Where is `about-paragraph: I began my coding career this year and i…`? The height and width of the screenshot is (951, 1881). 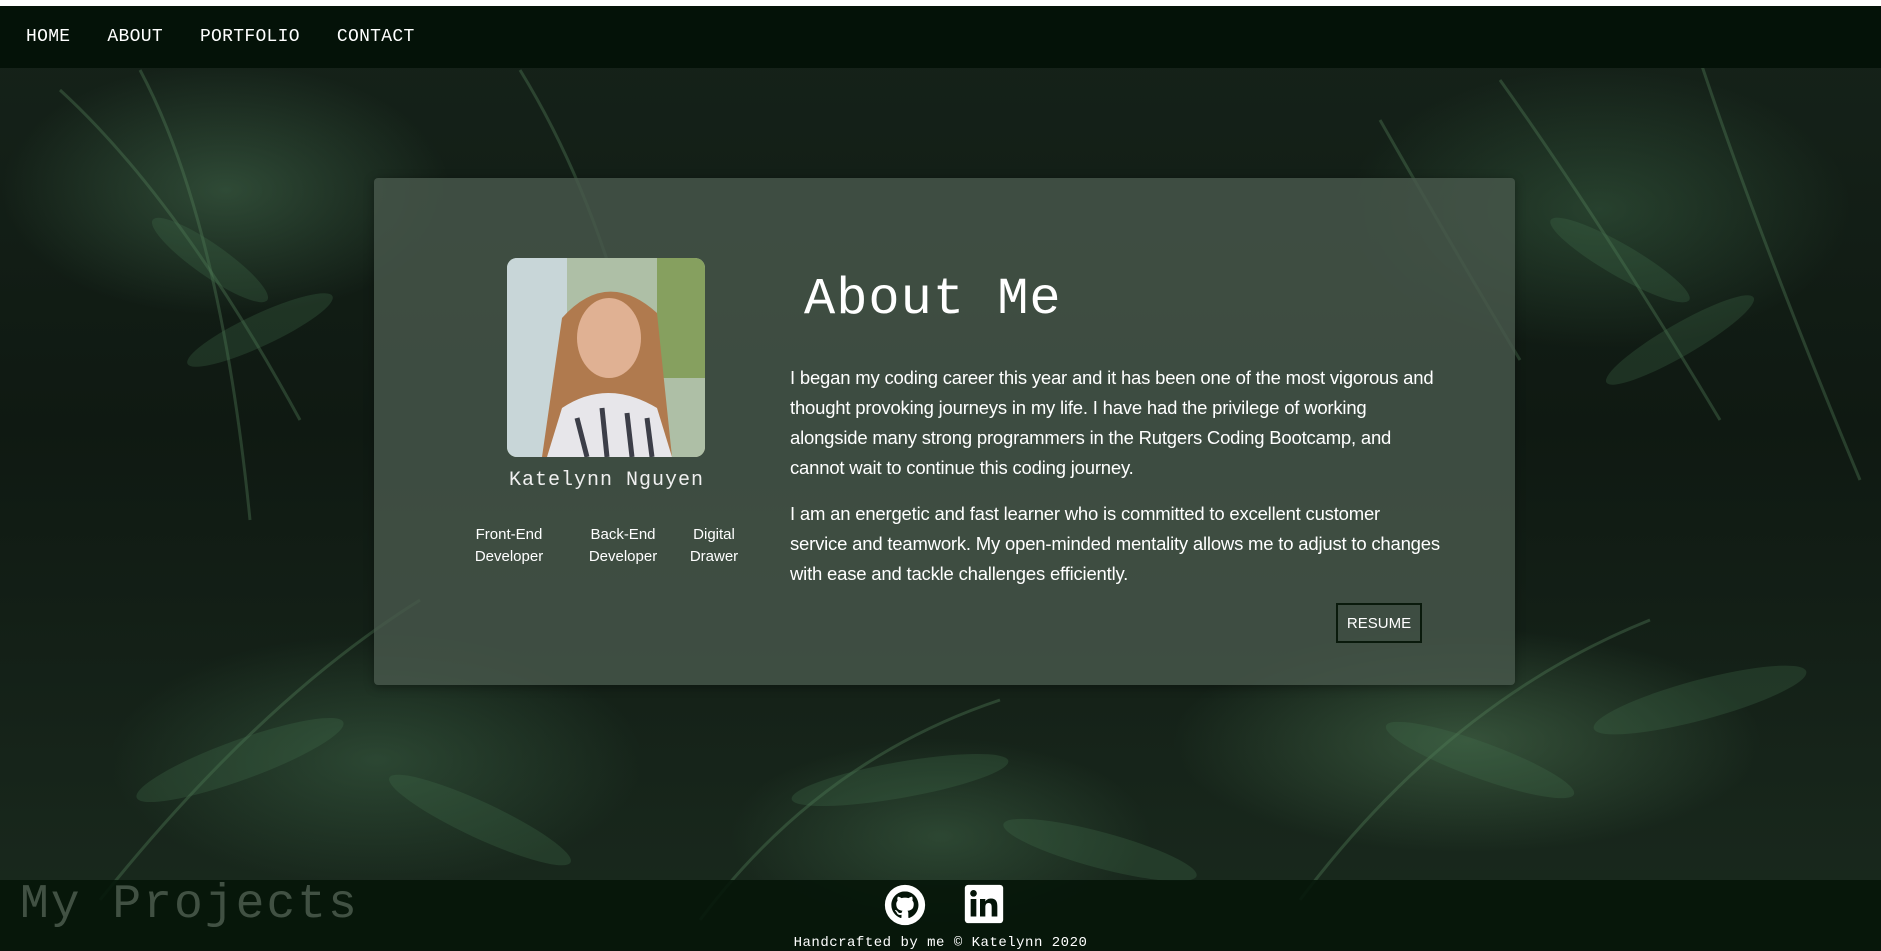
about-paragraph: I began my coding career this year and i… is located at coordinates (1112, 422).